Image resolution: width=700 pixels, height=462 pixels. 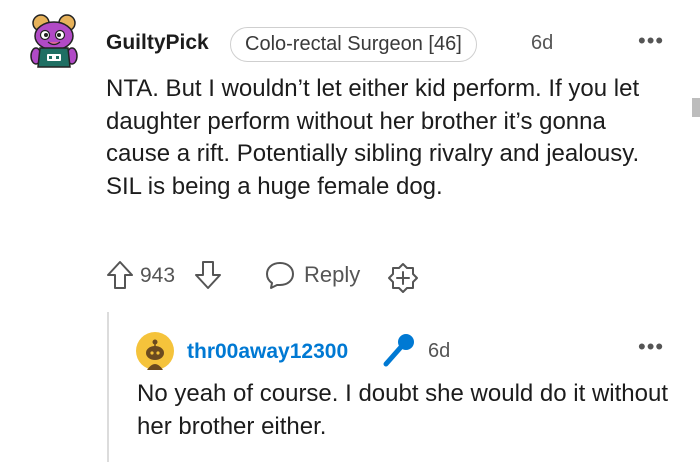 I want to click on microphone-icon, so click(x=398, y=350).